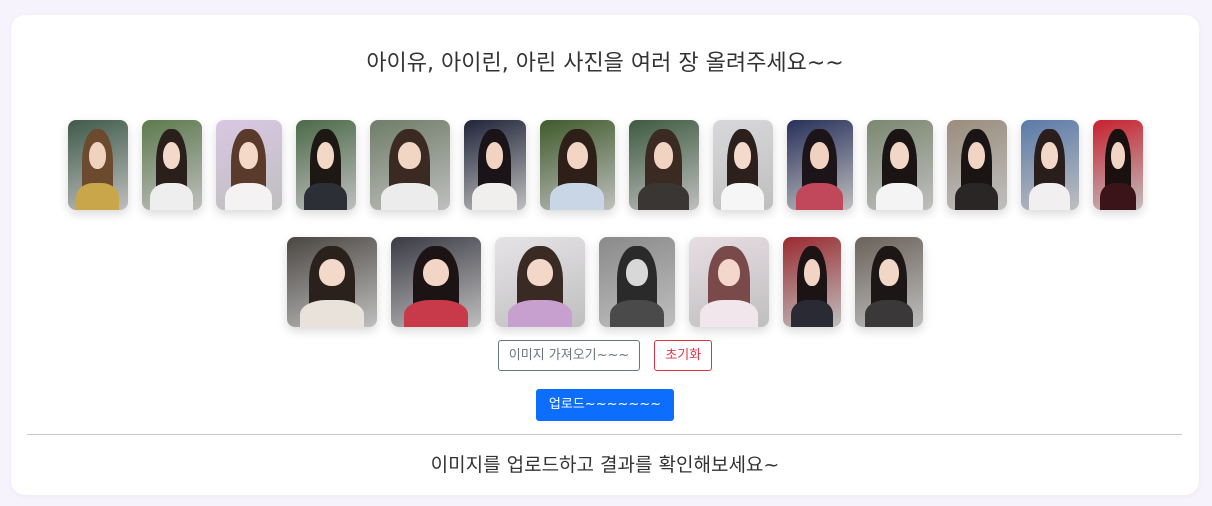  I want to click on file-controls: 이미지 가져오기~~~ 초기화, so click(605, 355).